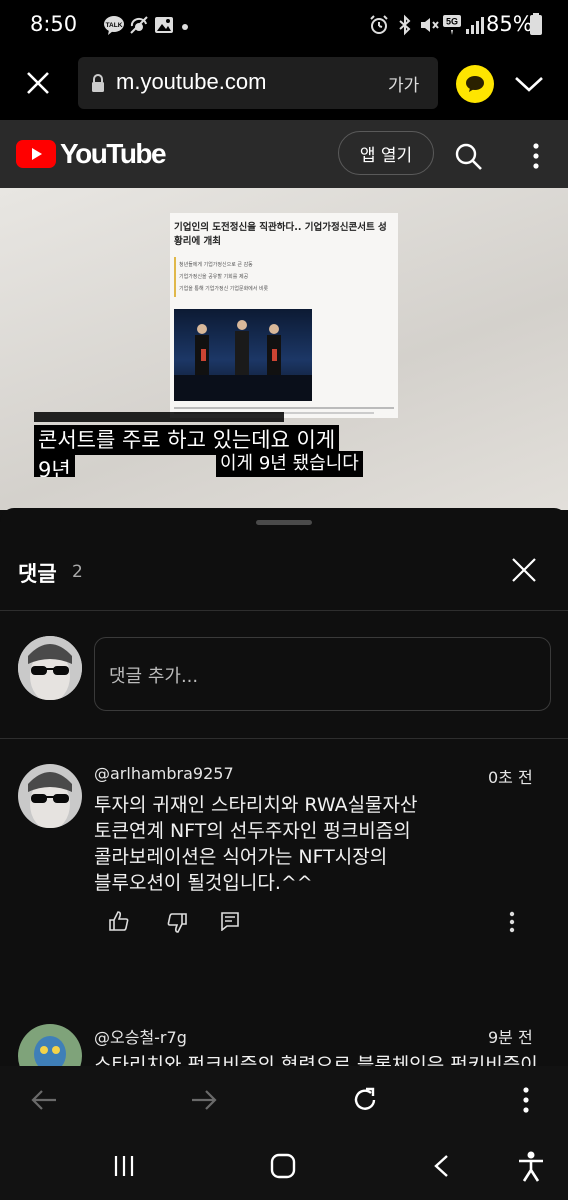 This screenshot has height=1200, width=568. Describe the element at coordinates (164, 25) in the screenshot. I see `gallery-icon` at that location.